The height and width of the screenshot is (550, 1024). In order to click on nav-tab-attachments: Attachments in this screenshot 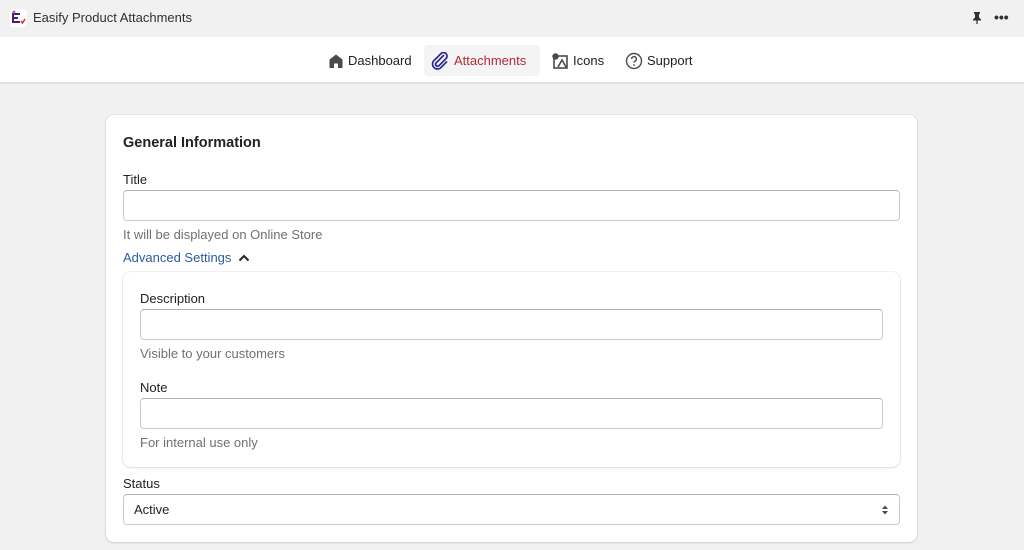, I will do `click(482, 60)`.